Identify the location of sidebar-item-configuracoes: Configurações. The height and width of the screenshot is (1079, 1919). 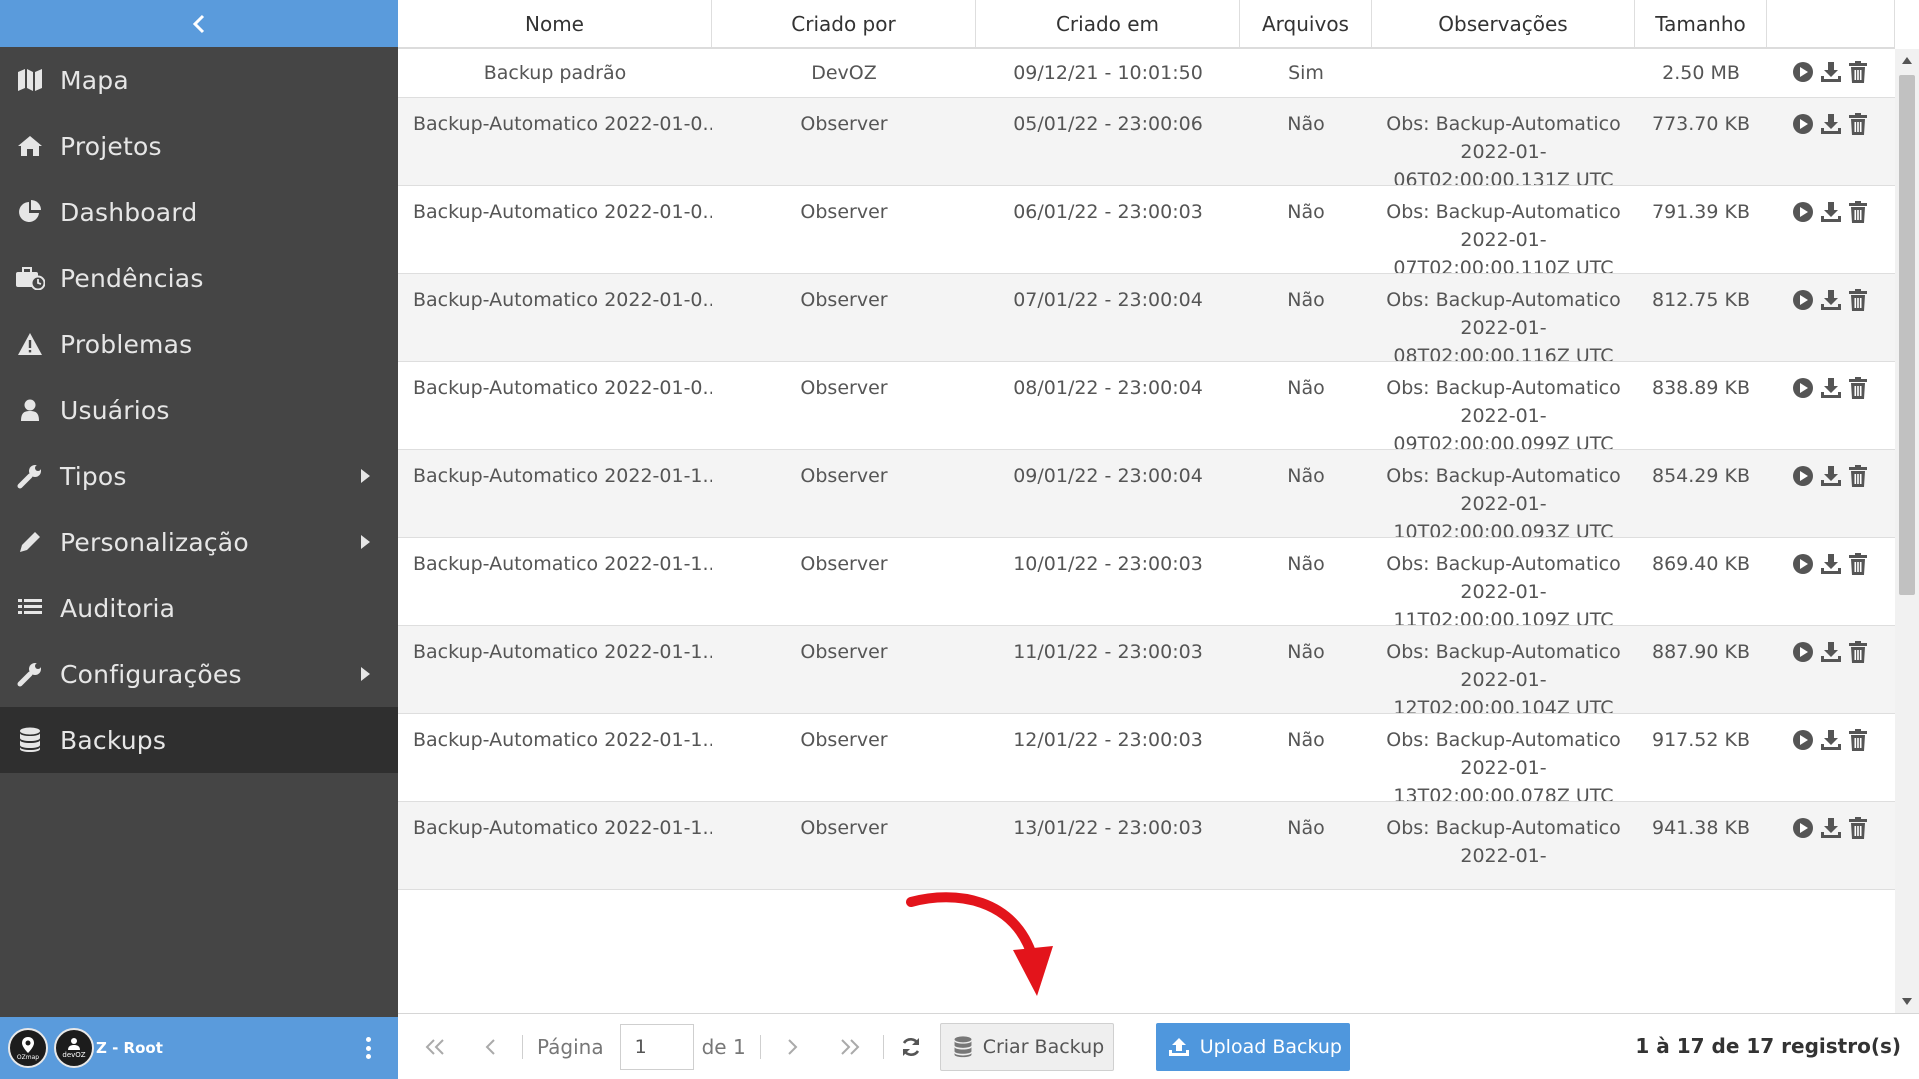
(199, 674).